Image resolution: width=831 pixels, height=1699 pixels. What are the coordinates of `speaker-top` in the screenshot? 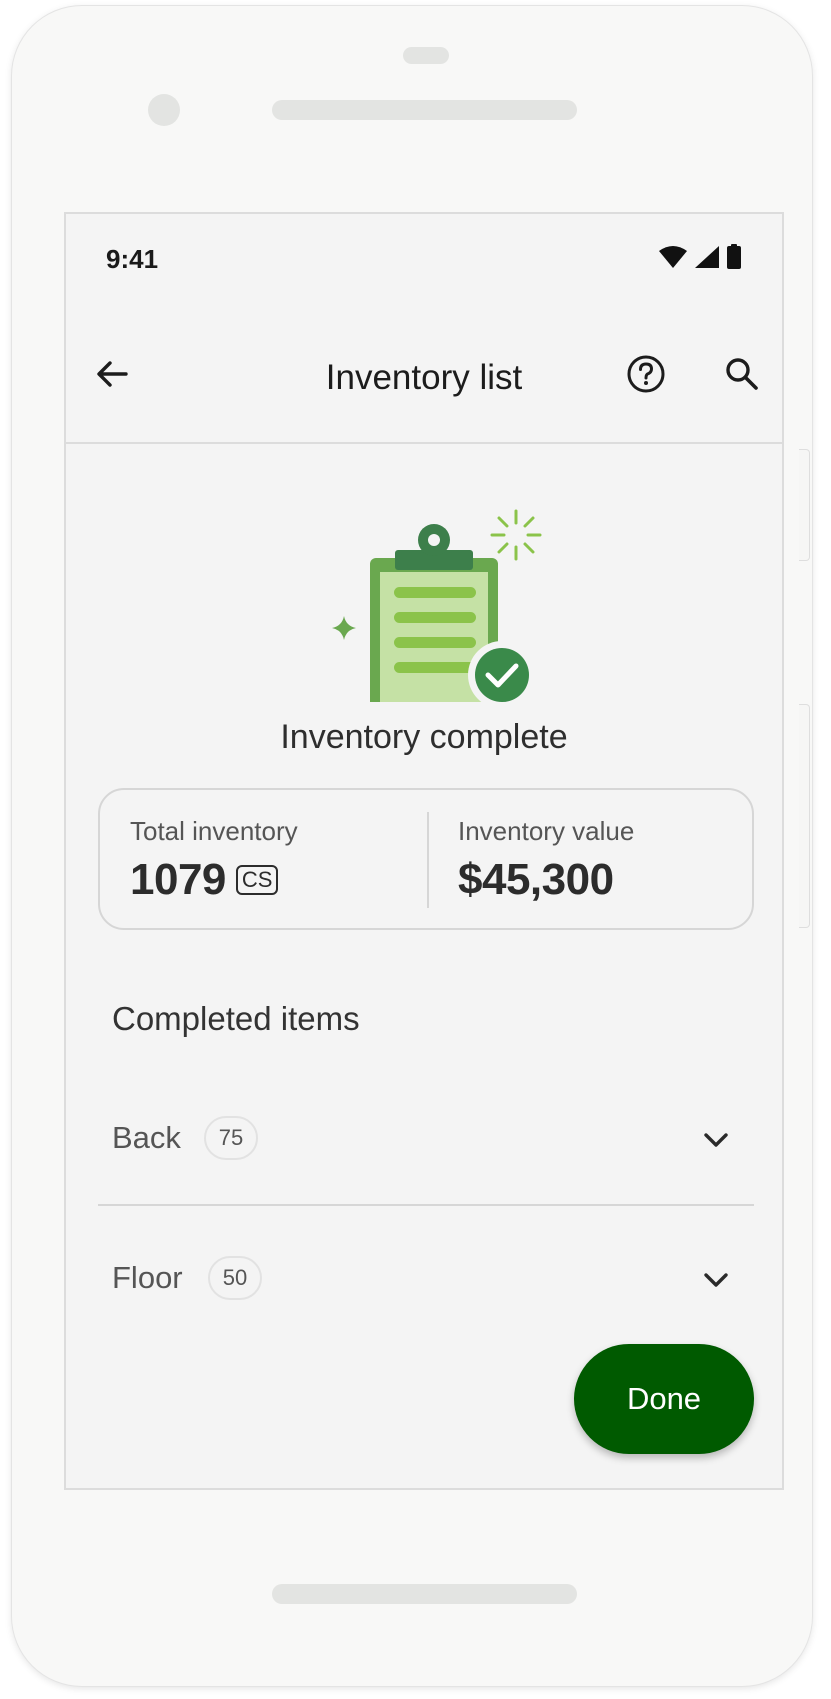 It's located at (426, 55).